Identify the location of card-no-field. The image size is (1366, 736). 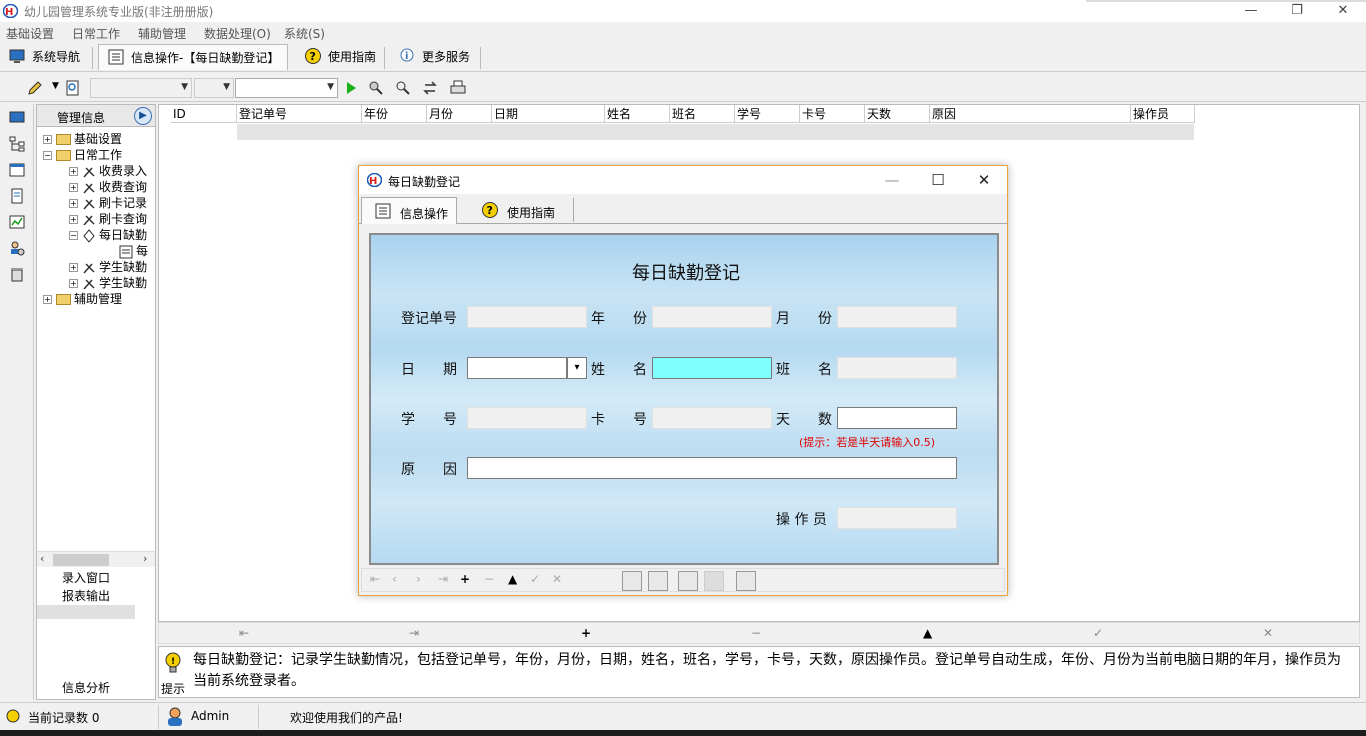
(712, 418).